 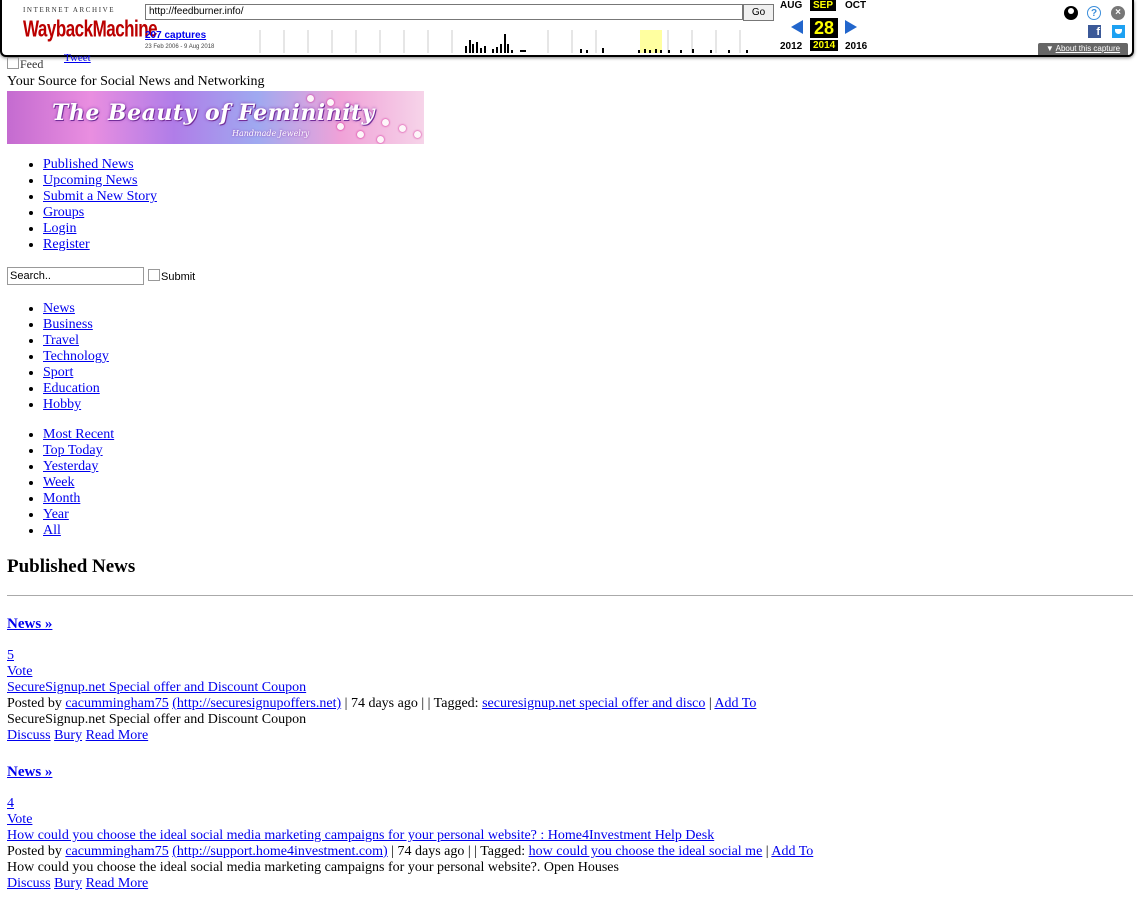 I want to click on year-prev-link: 2012, so click(x=791, y=46).